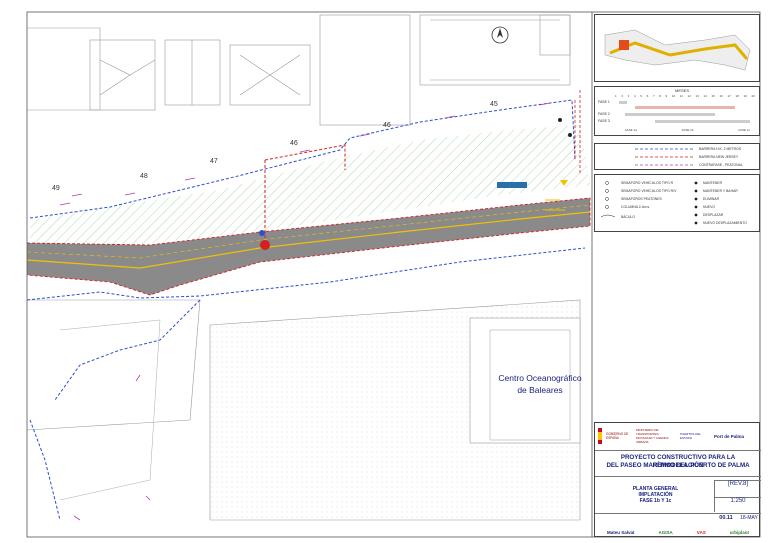  I want to click on equipment, so click(512, 185).